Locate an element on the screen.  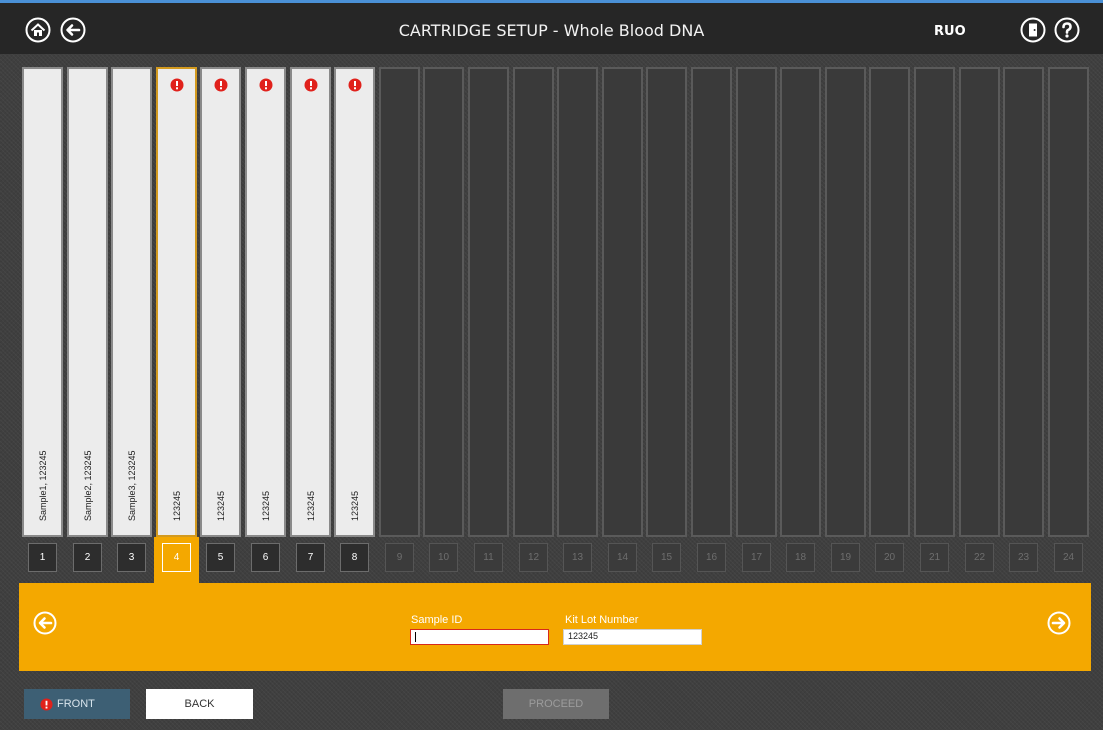
slot-number-button: 19 is located at coordinates (845, 557).